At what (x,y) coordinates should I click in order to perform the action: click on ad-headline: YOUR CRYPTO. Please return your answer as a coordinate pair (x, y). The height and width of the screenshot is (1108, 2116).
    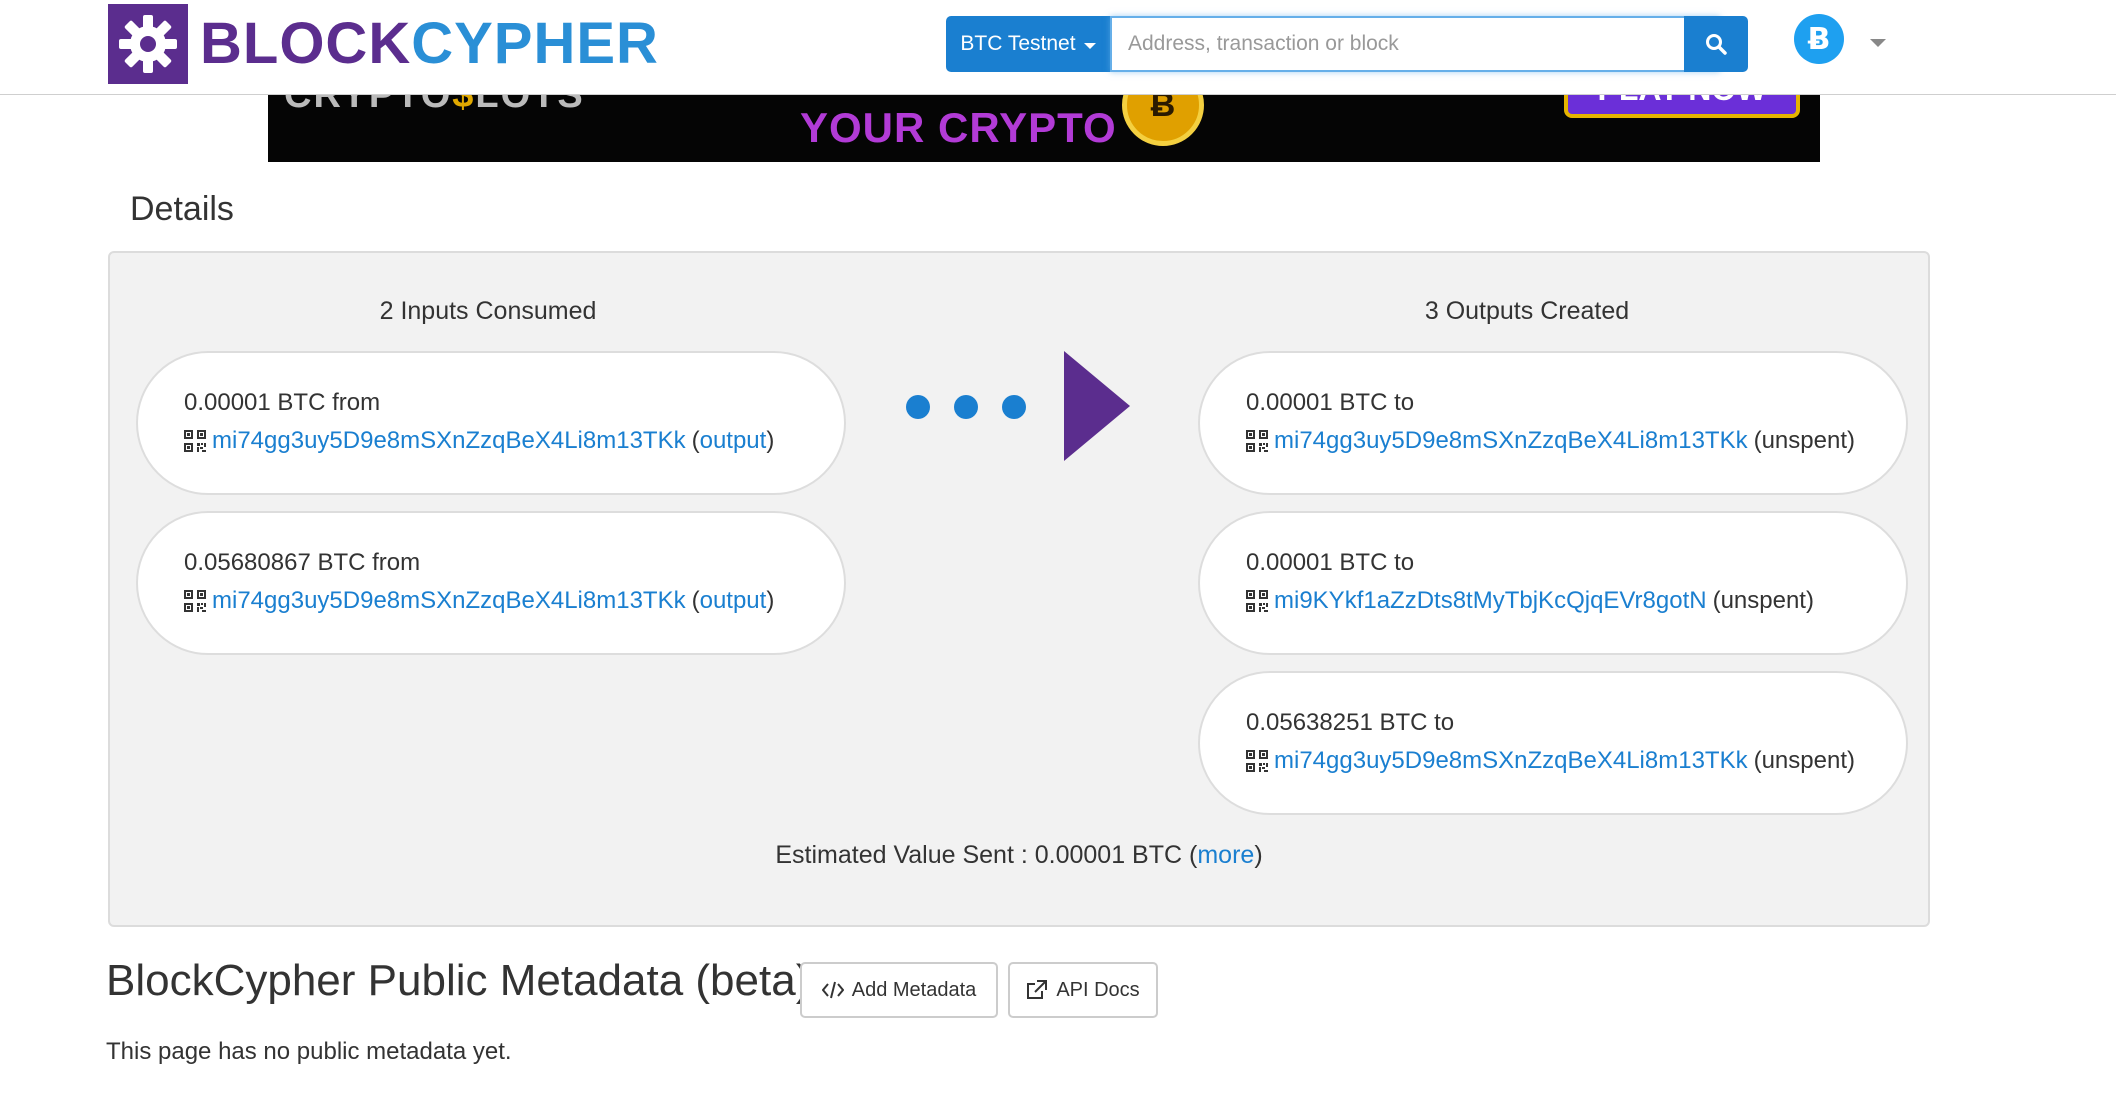
    Looking at the image, I should click on (958, 127).